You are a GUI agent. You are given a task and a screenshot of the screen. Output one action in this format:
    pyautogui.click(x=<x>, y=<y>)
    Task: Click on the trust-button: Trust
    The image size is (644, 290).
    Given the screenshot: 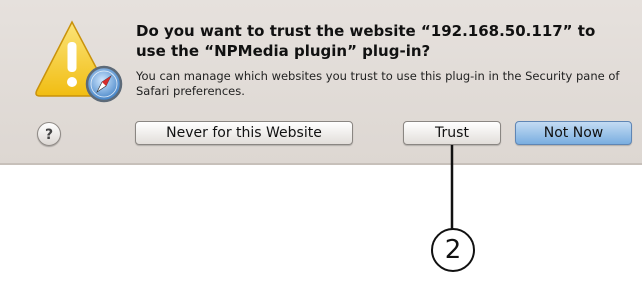 What is the action you would take?
    pyautogui.click(x=452, y=133)
    